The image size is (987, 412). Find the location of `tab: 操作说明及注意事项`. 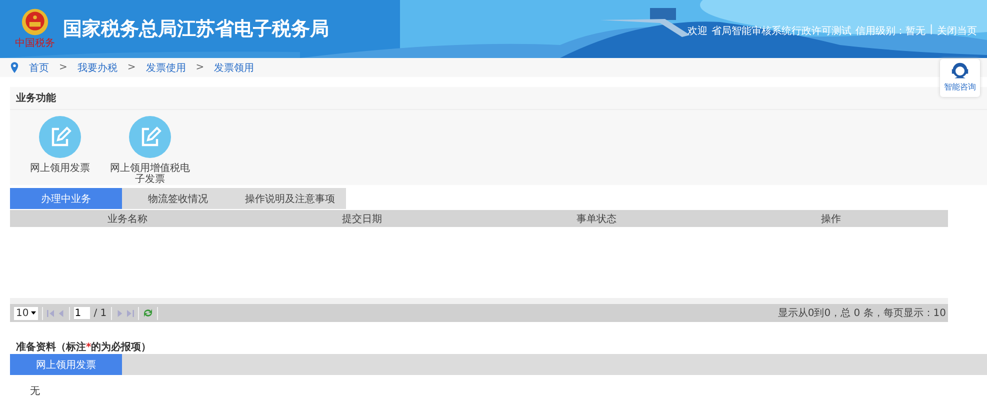

tab: 操作说明及注意事项 is located at coordinates (290, 198).